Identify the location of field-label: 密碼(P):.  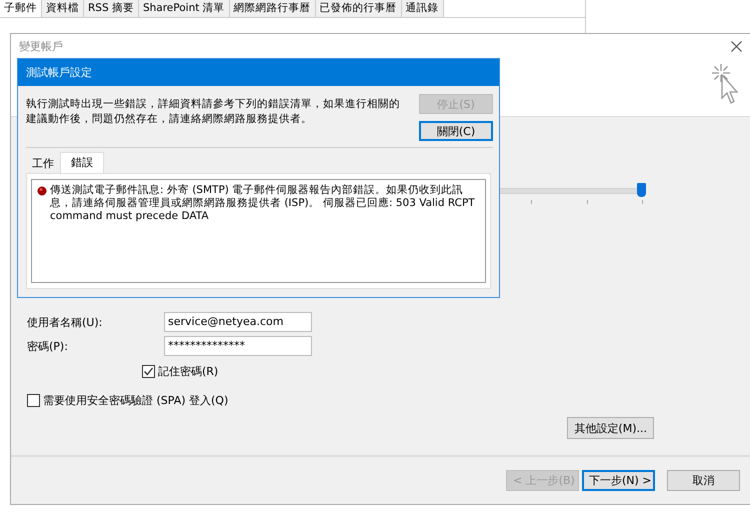
(48, 346).